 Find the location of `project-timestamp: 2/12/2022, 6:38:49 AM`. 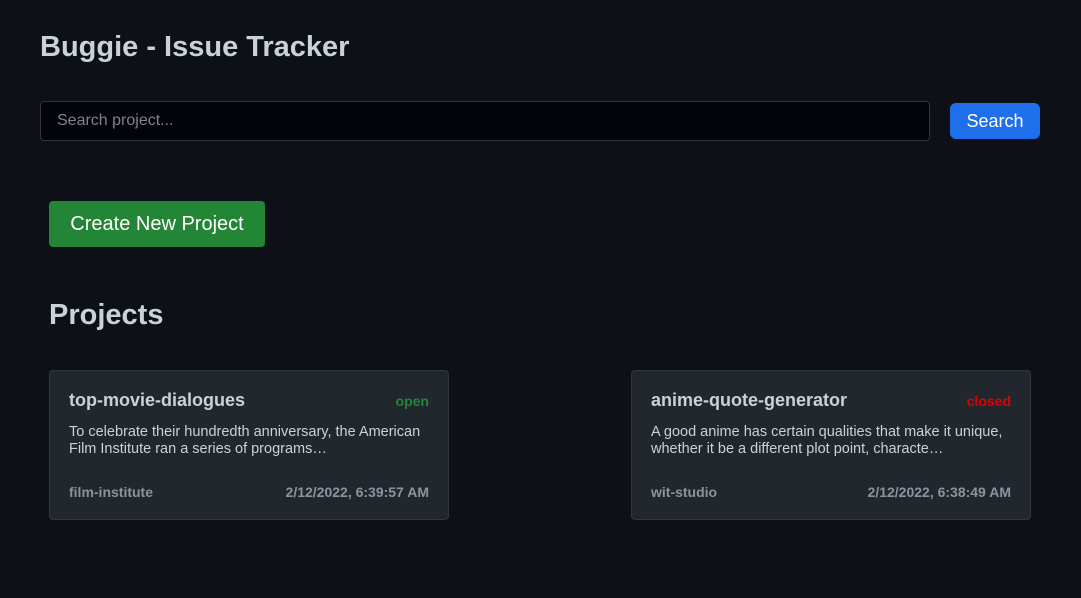

project-timestamp: 2/12/2022, 6:38:49 AM is located at coordinates (939, 492).